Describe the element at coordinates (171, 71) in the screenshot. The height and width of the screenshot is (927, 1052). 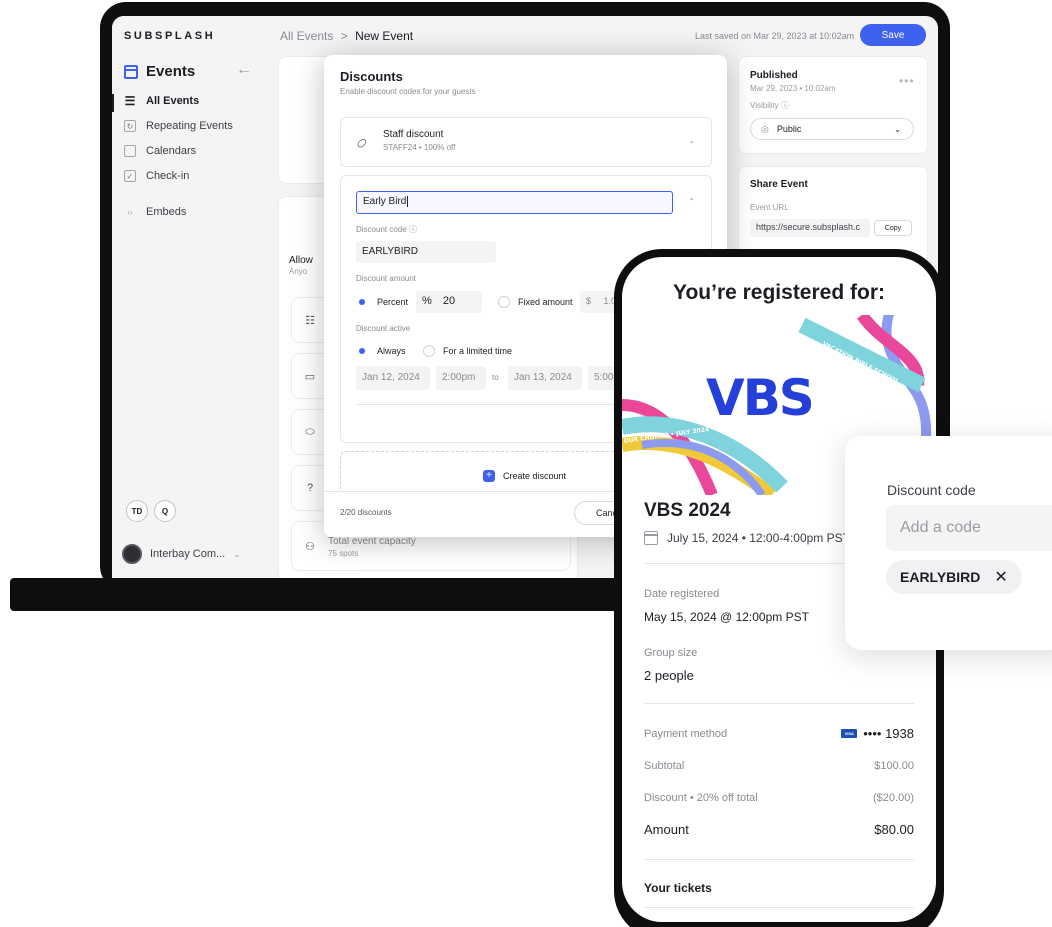
I see `events-title: Events` at that location.